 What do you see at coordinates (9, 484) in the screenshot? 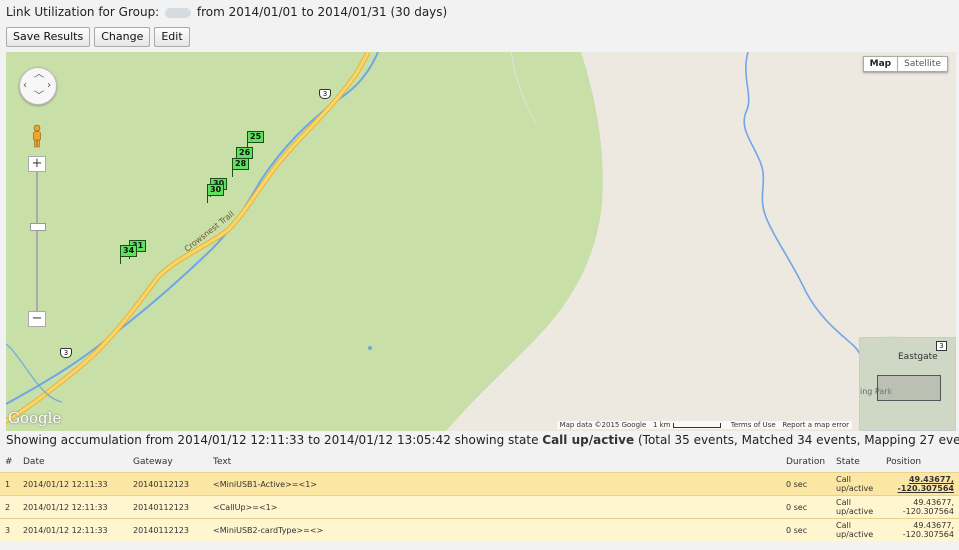
I see `cell-num: 1` at bounding box center [9, 484].